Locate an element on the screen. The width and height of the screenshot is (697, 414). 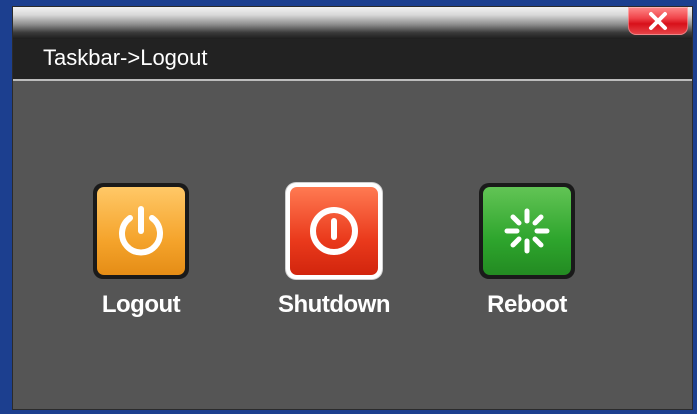
dialog-header: Taskbar->Logout is located at coordinates (352, 60).